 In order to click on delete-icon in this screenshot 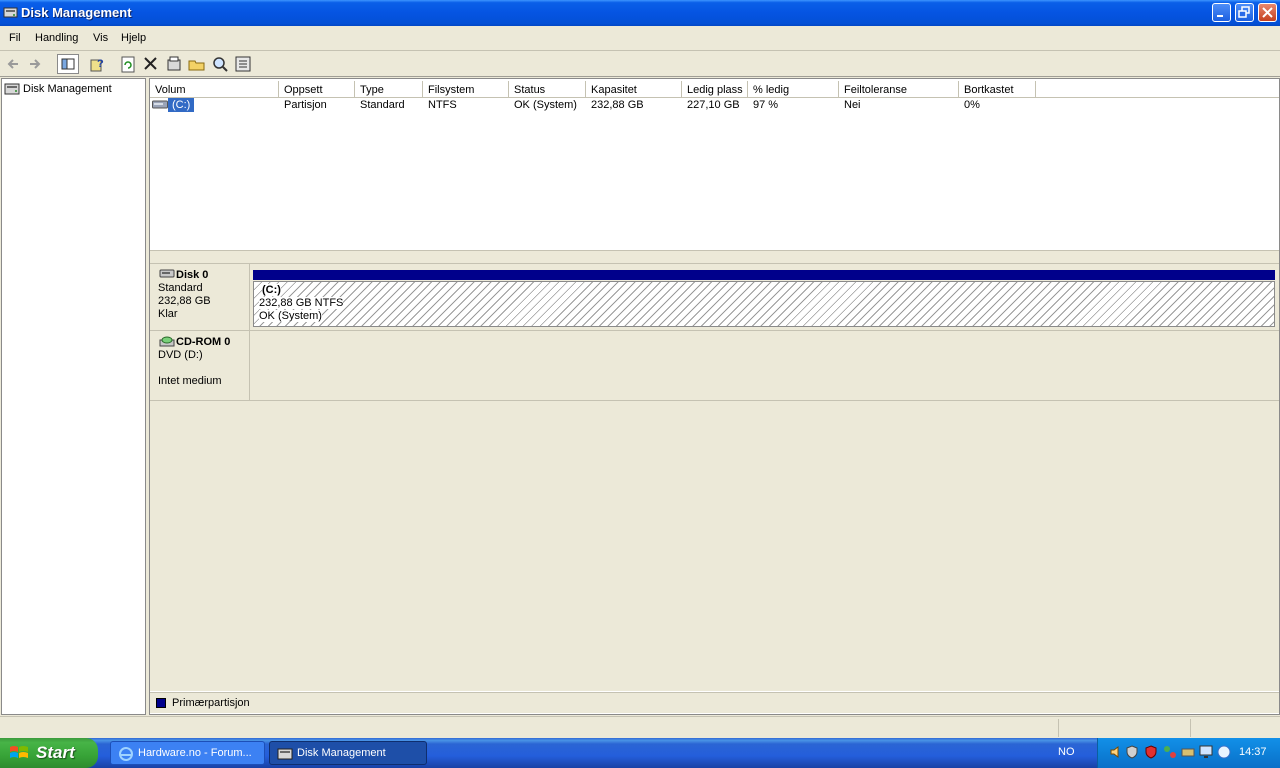, I will do `click(150, 63)`.